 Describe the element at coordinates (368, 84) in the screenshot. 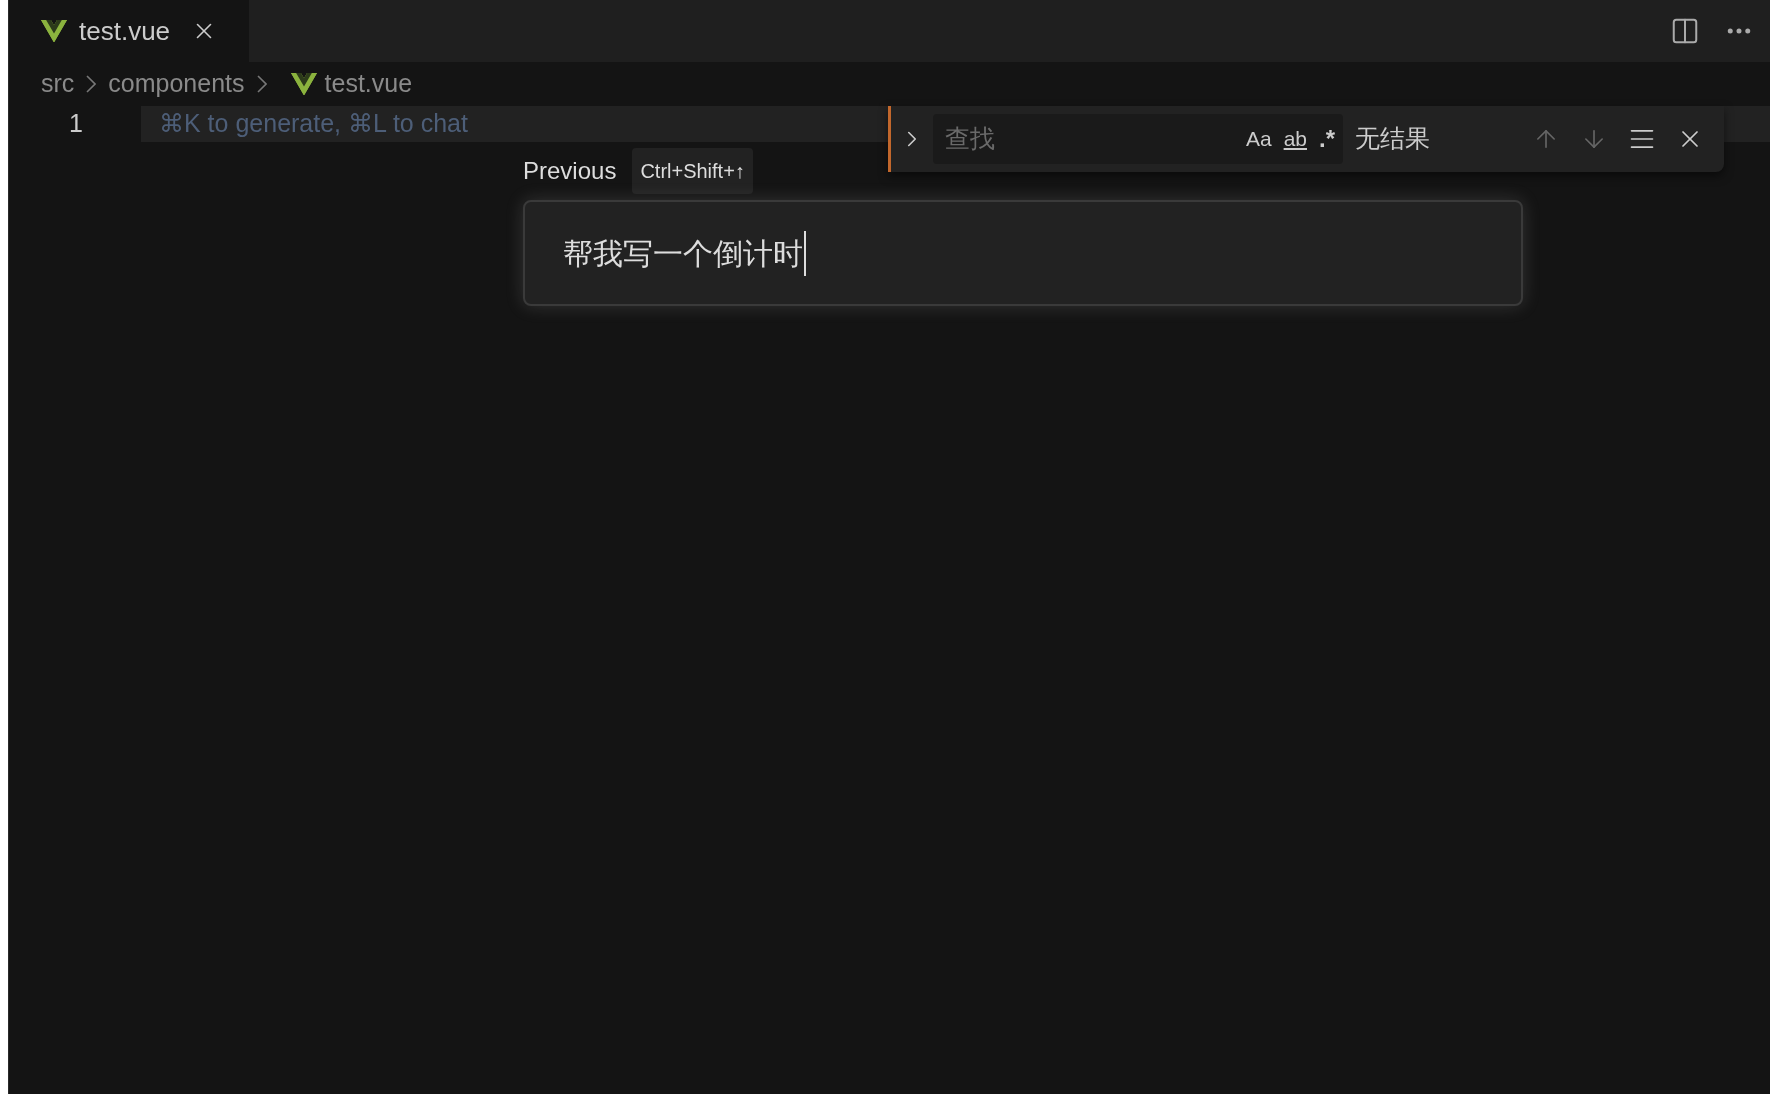

I see `breadcrumb-item: test.vue` at that location.